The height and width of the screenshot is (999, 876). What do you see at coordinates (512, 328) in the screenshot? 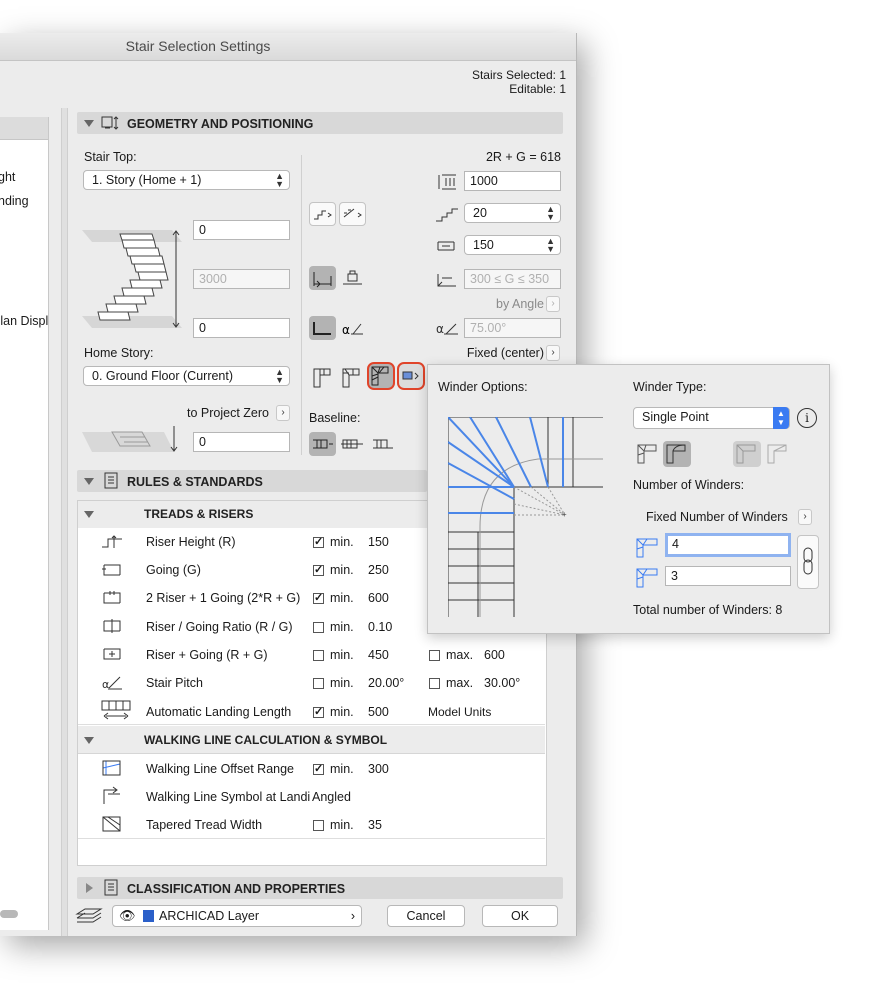
I see `angle-input: 75.00°` at bounding box center [512, 328].